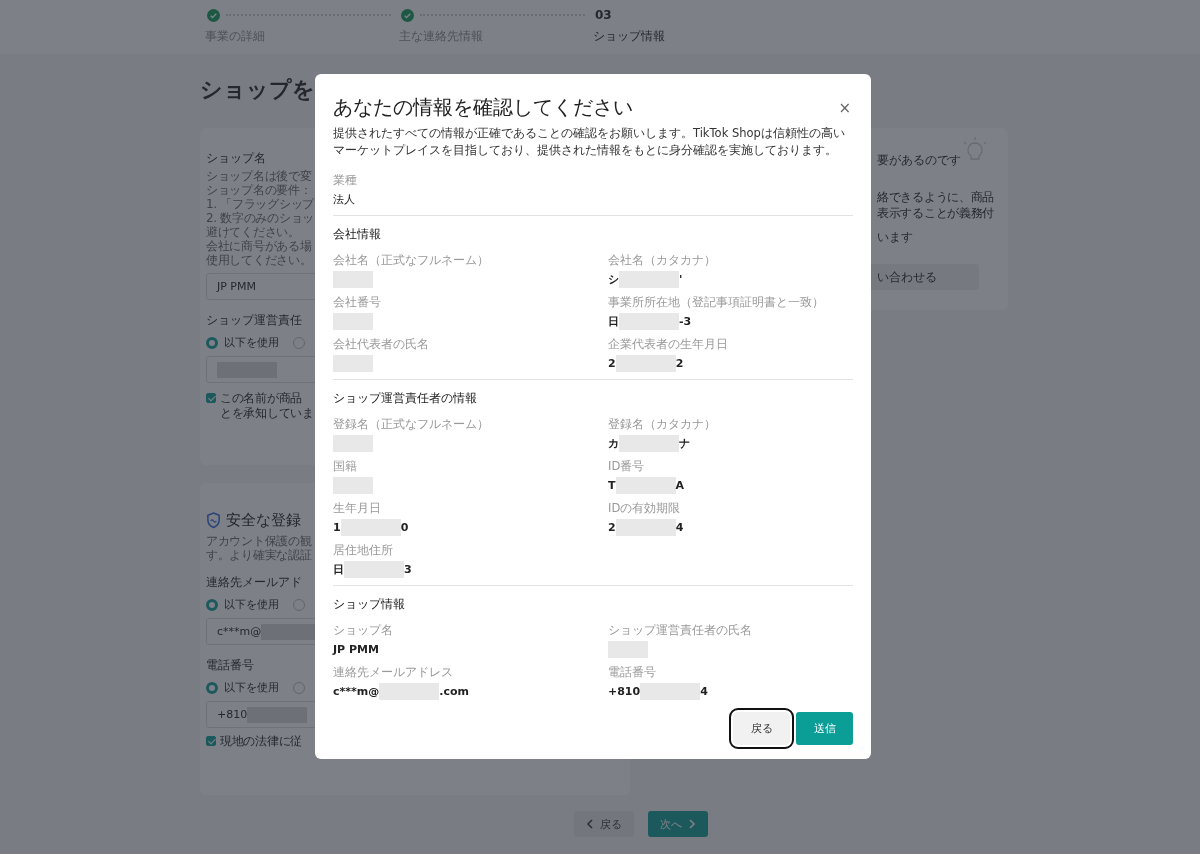  What do you see at coordinates (344, 199) in the screenshot?
I see `field-value: 法人` at bounding box center [344, 199].